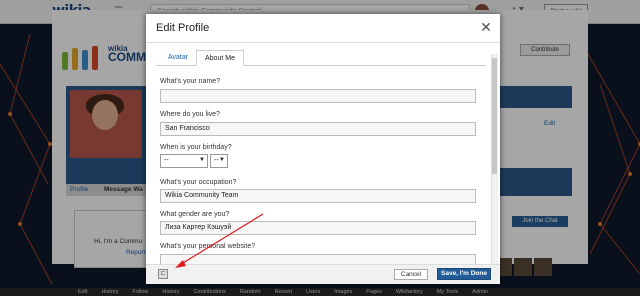 The height and width of the screenshot is (296, 640). I want to click on tab-about-me: About Me, so click(220, 58).